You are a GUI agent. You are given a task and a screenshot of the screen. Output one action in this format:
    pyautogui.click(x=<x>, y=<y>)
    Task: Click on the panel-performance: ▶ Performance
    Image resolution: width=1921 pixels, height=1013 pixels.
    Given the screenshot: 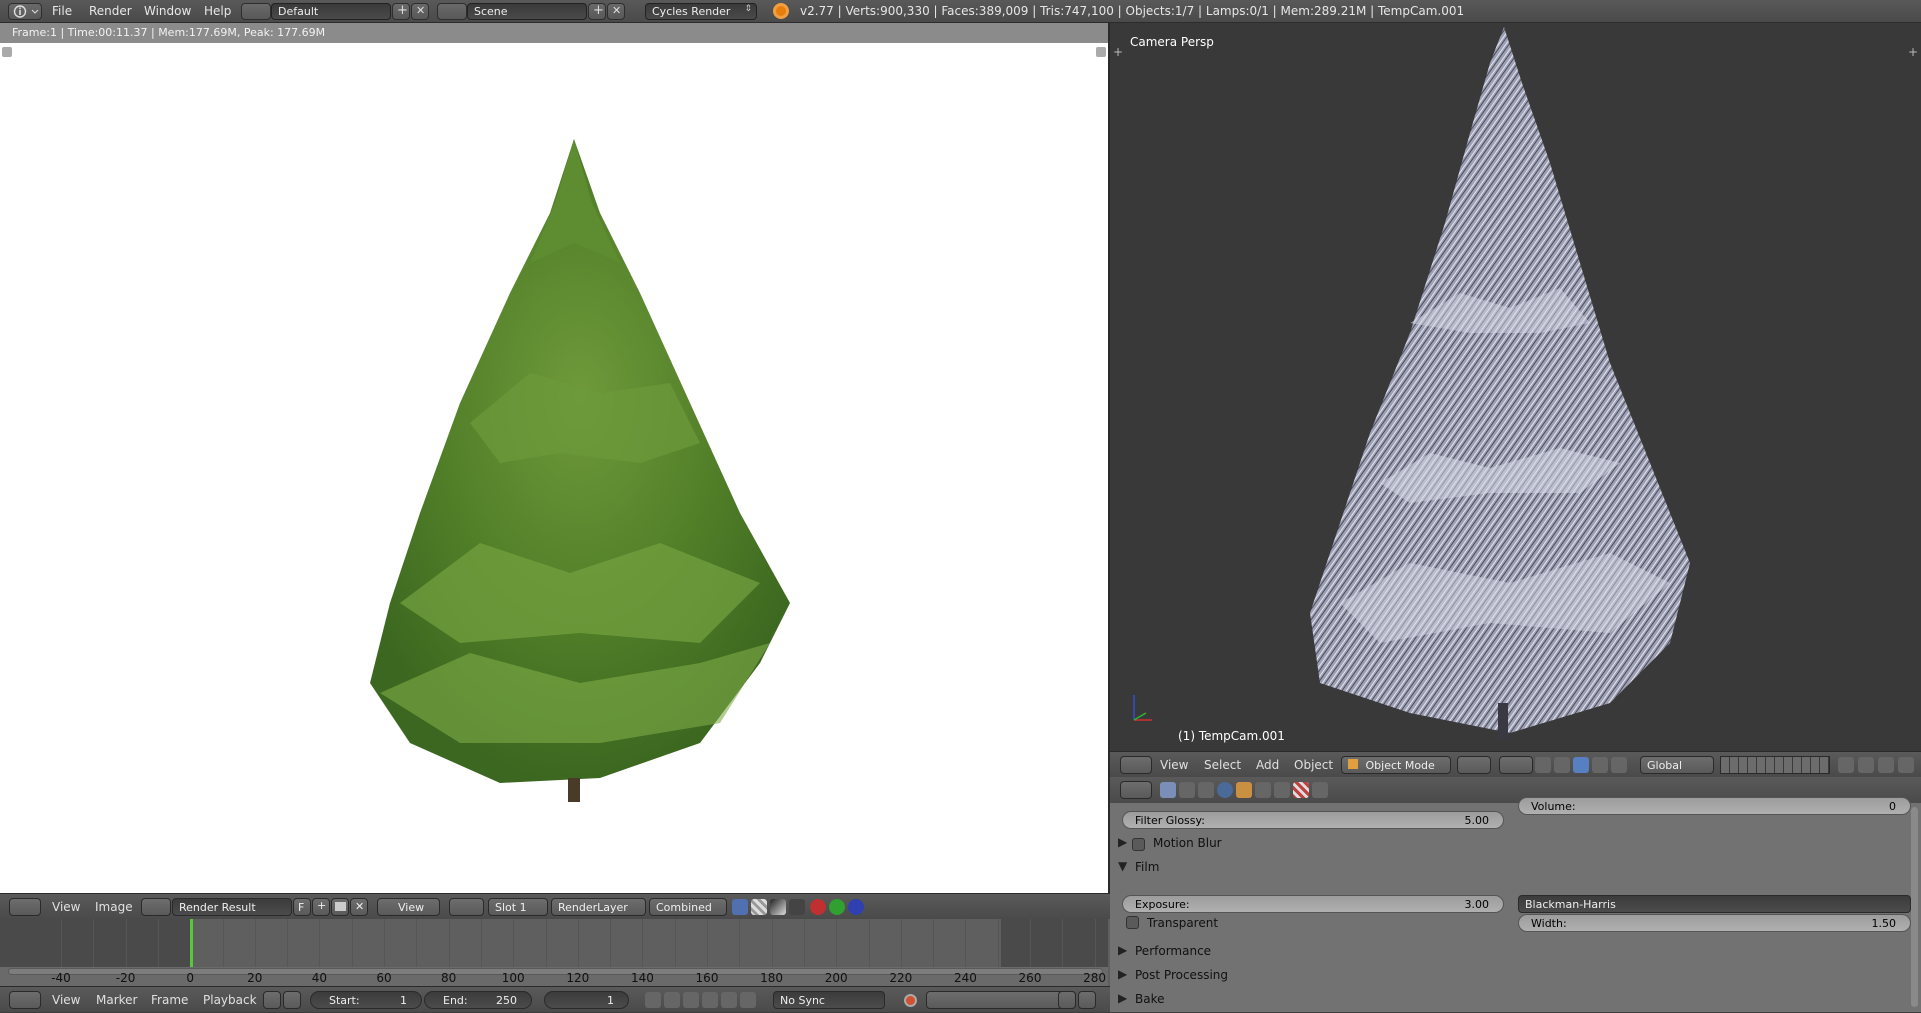 What is the action you would take?
    pyautogui.click(x=1513, y=954)
    